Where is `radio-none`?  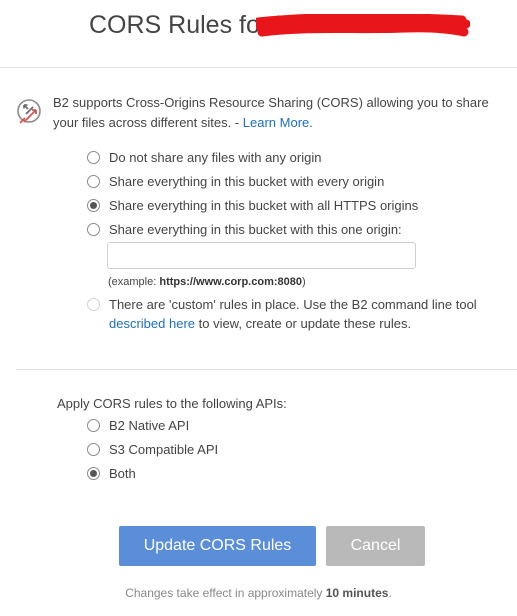
radio-none is located at coordinates (93, 157).